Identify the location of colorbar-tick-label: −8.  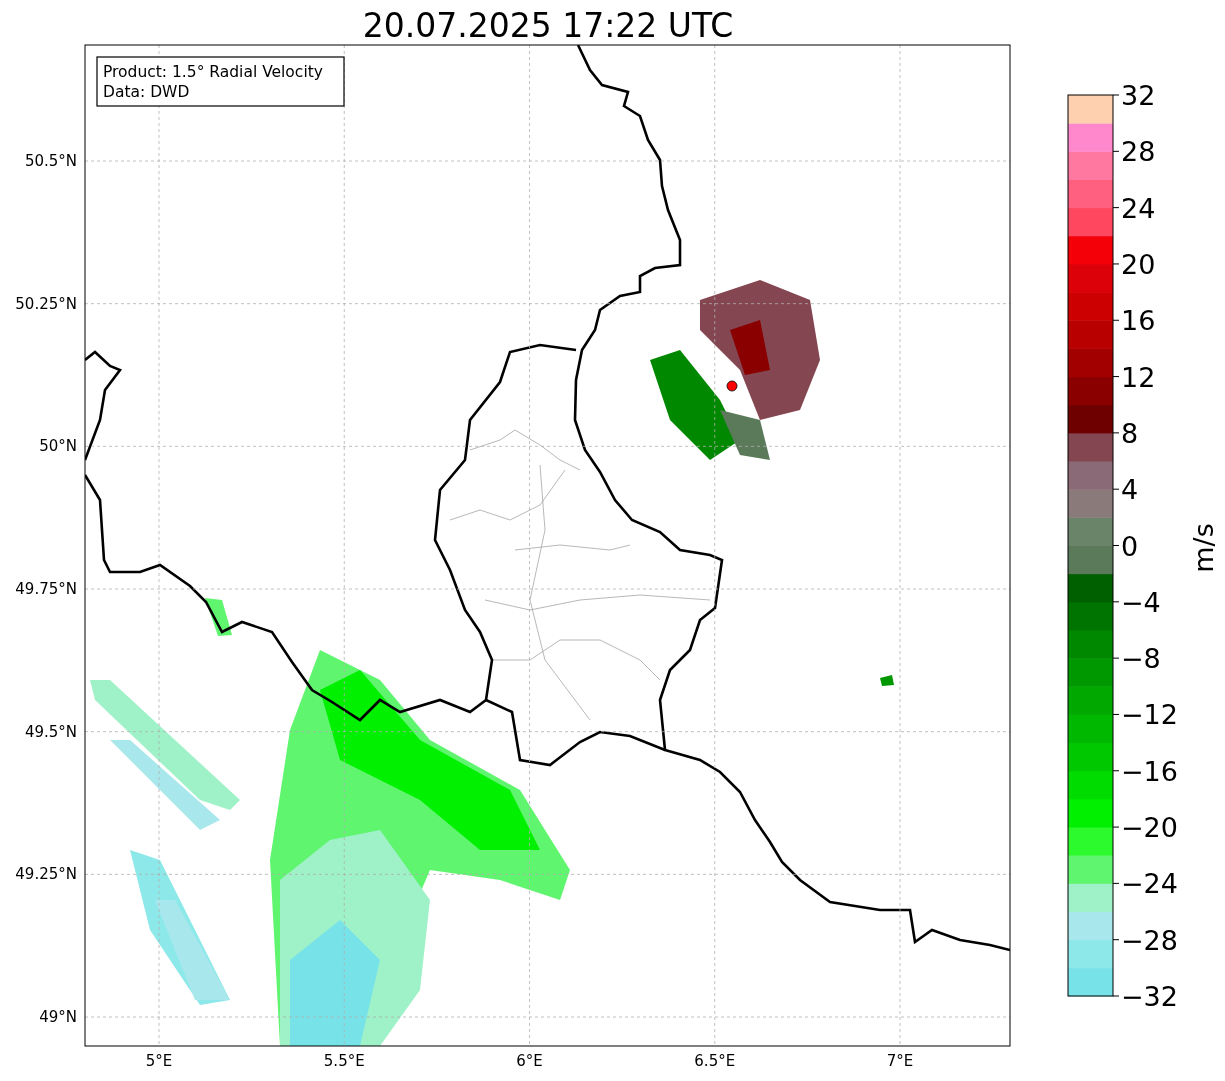
(1141, 659).